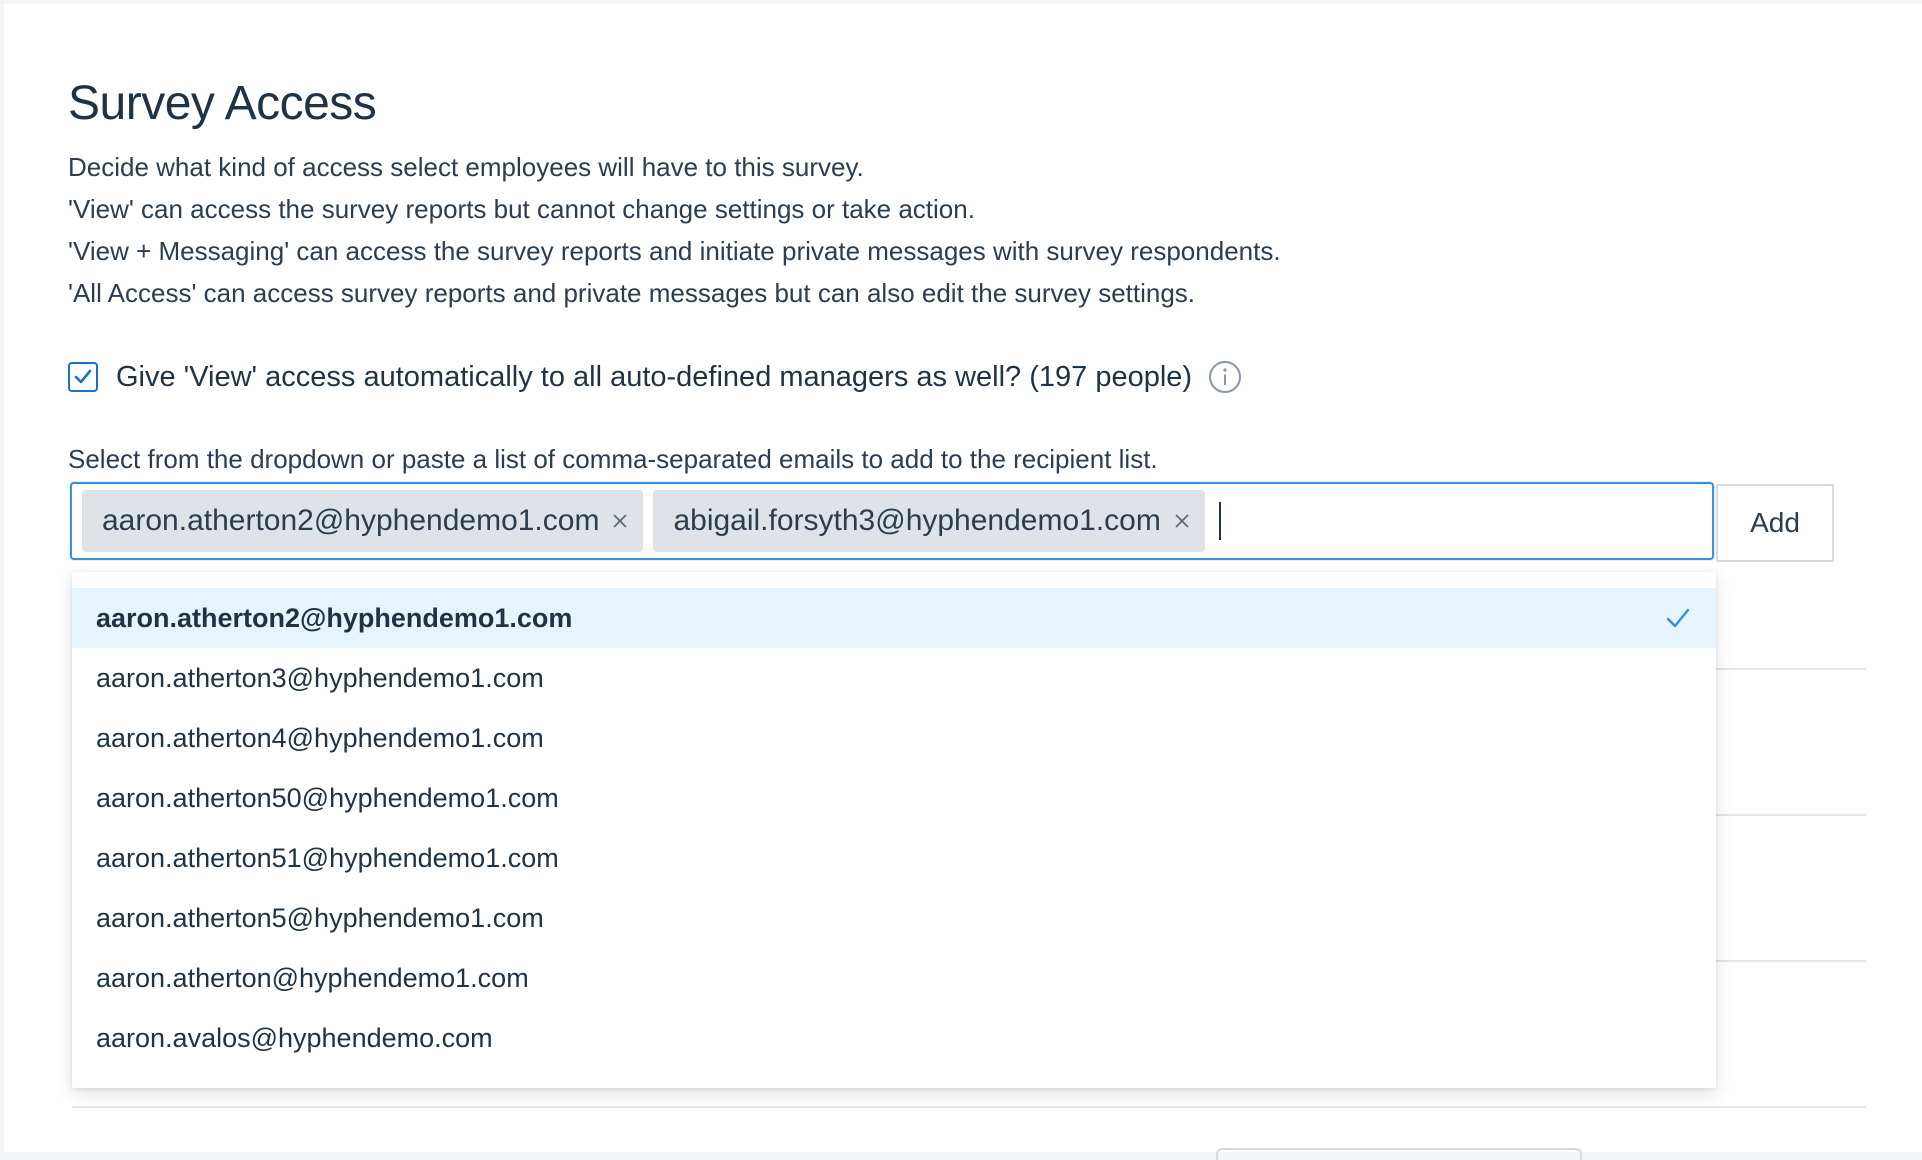 The height and width of the screenshot is (1160, 1922). I want to click on dropdown-option-label: aaron.atherton2@hyphendemo1.com, so click(334, 617).